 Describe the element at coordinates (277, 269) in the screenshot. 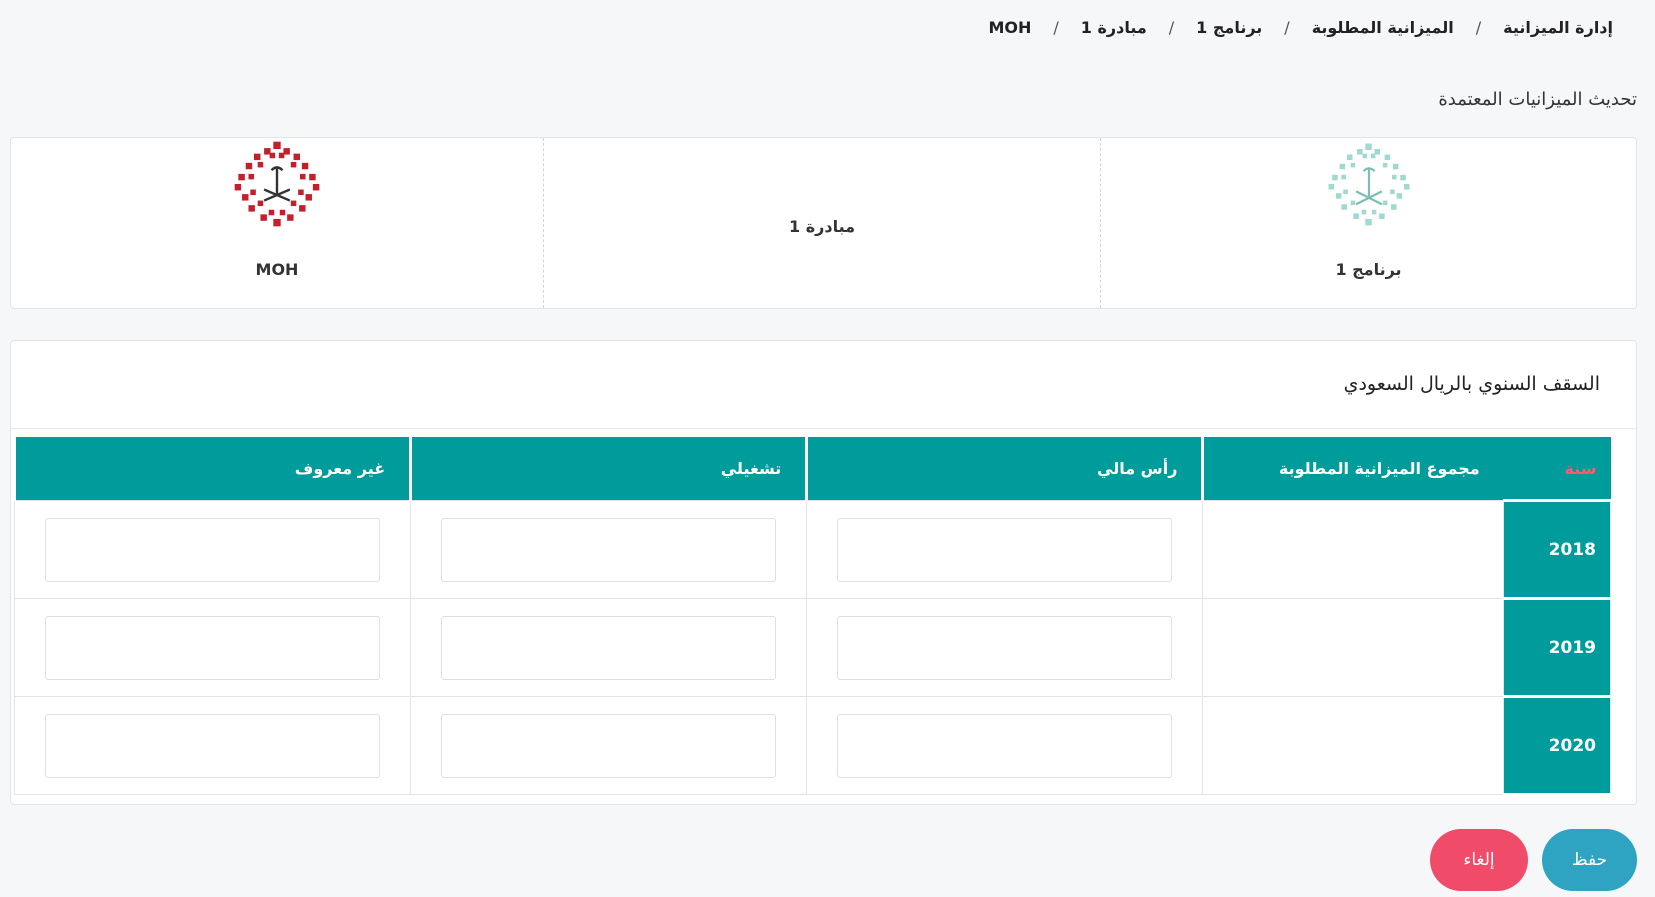

I see `entity-name: MOH` at that location.